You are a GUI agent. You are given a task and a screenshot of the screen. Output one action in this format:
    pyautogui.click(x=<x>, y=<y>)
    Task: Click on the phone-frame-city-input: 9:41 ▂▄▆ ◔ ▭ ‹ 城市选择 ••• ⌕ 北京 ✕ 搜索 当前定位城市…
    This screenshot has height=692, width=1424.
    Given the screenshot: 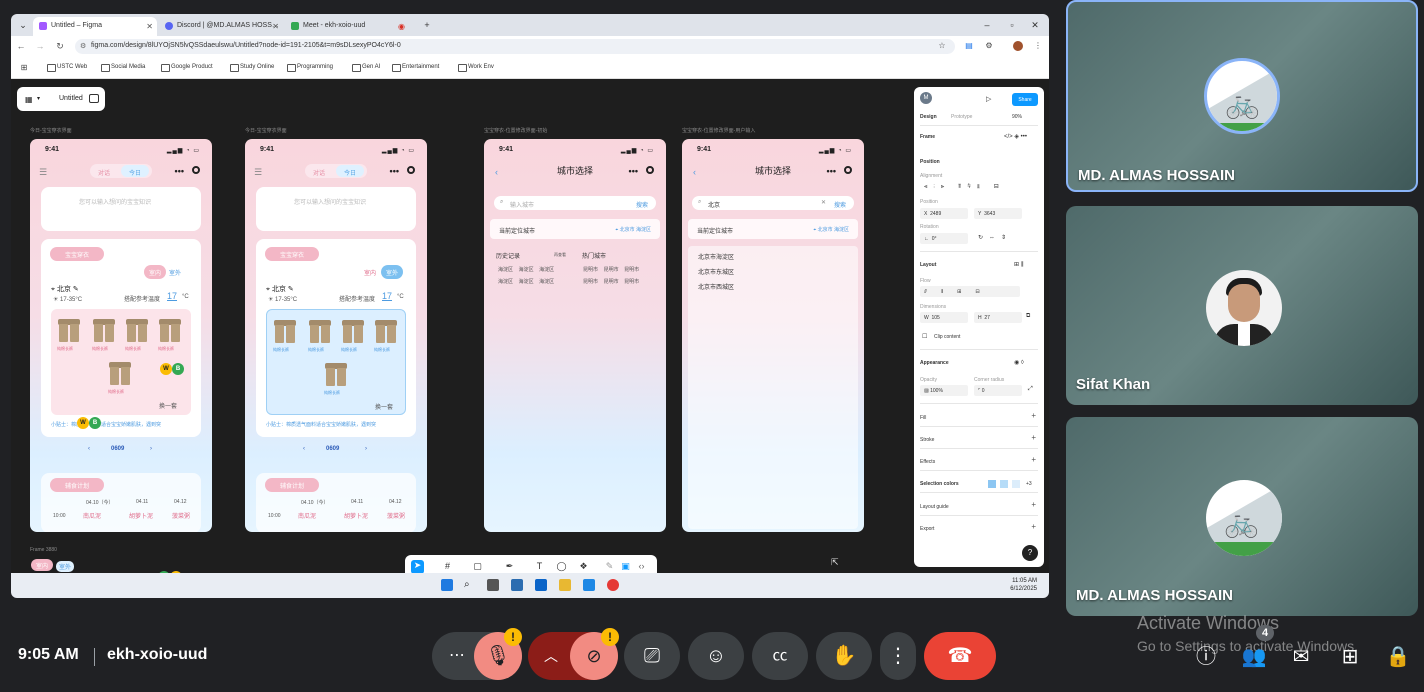 What is the action you would take?
    pyautogui.click(x=773, y=335)
    